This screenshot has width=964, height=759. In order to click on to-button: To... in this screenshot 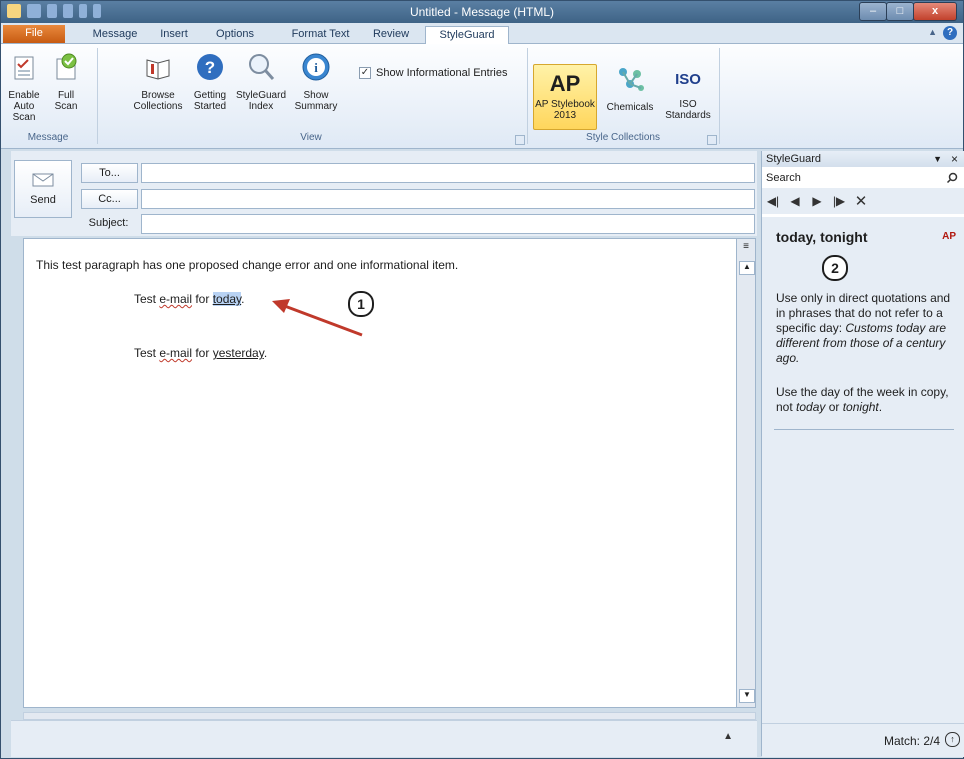, I will do `click(109, 173)`.